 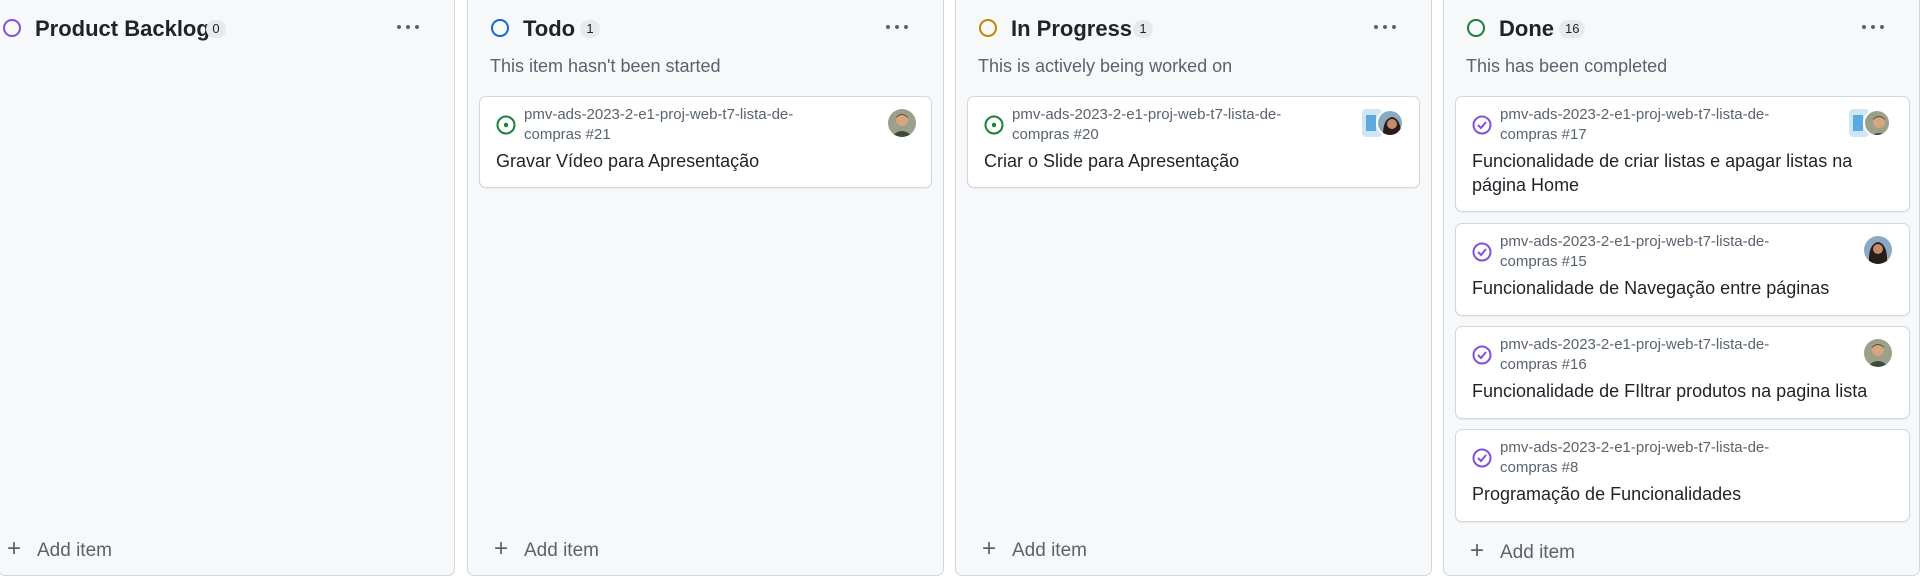 I want to click on column-title: Done, so click(x=1526, y=28).